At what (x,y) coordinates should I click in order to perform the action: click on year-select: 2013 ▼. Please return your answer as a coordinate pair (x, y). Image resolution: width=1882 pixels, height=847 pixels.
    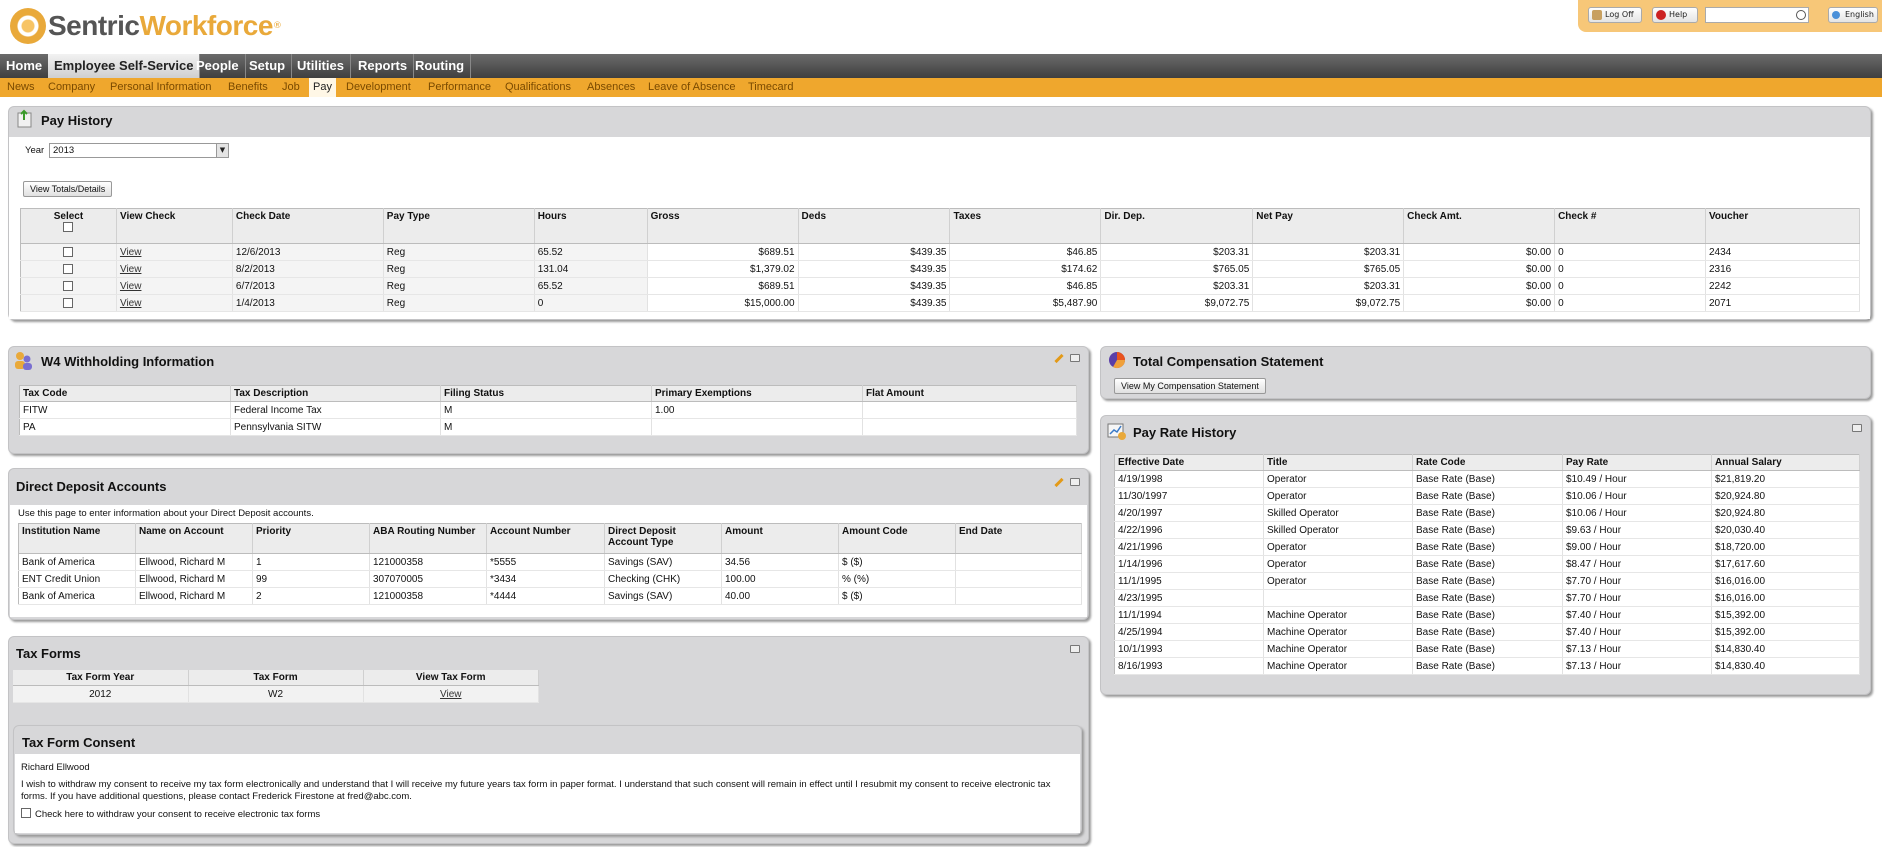
    Looking at the image, I should click on (139, 150).